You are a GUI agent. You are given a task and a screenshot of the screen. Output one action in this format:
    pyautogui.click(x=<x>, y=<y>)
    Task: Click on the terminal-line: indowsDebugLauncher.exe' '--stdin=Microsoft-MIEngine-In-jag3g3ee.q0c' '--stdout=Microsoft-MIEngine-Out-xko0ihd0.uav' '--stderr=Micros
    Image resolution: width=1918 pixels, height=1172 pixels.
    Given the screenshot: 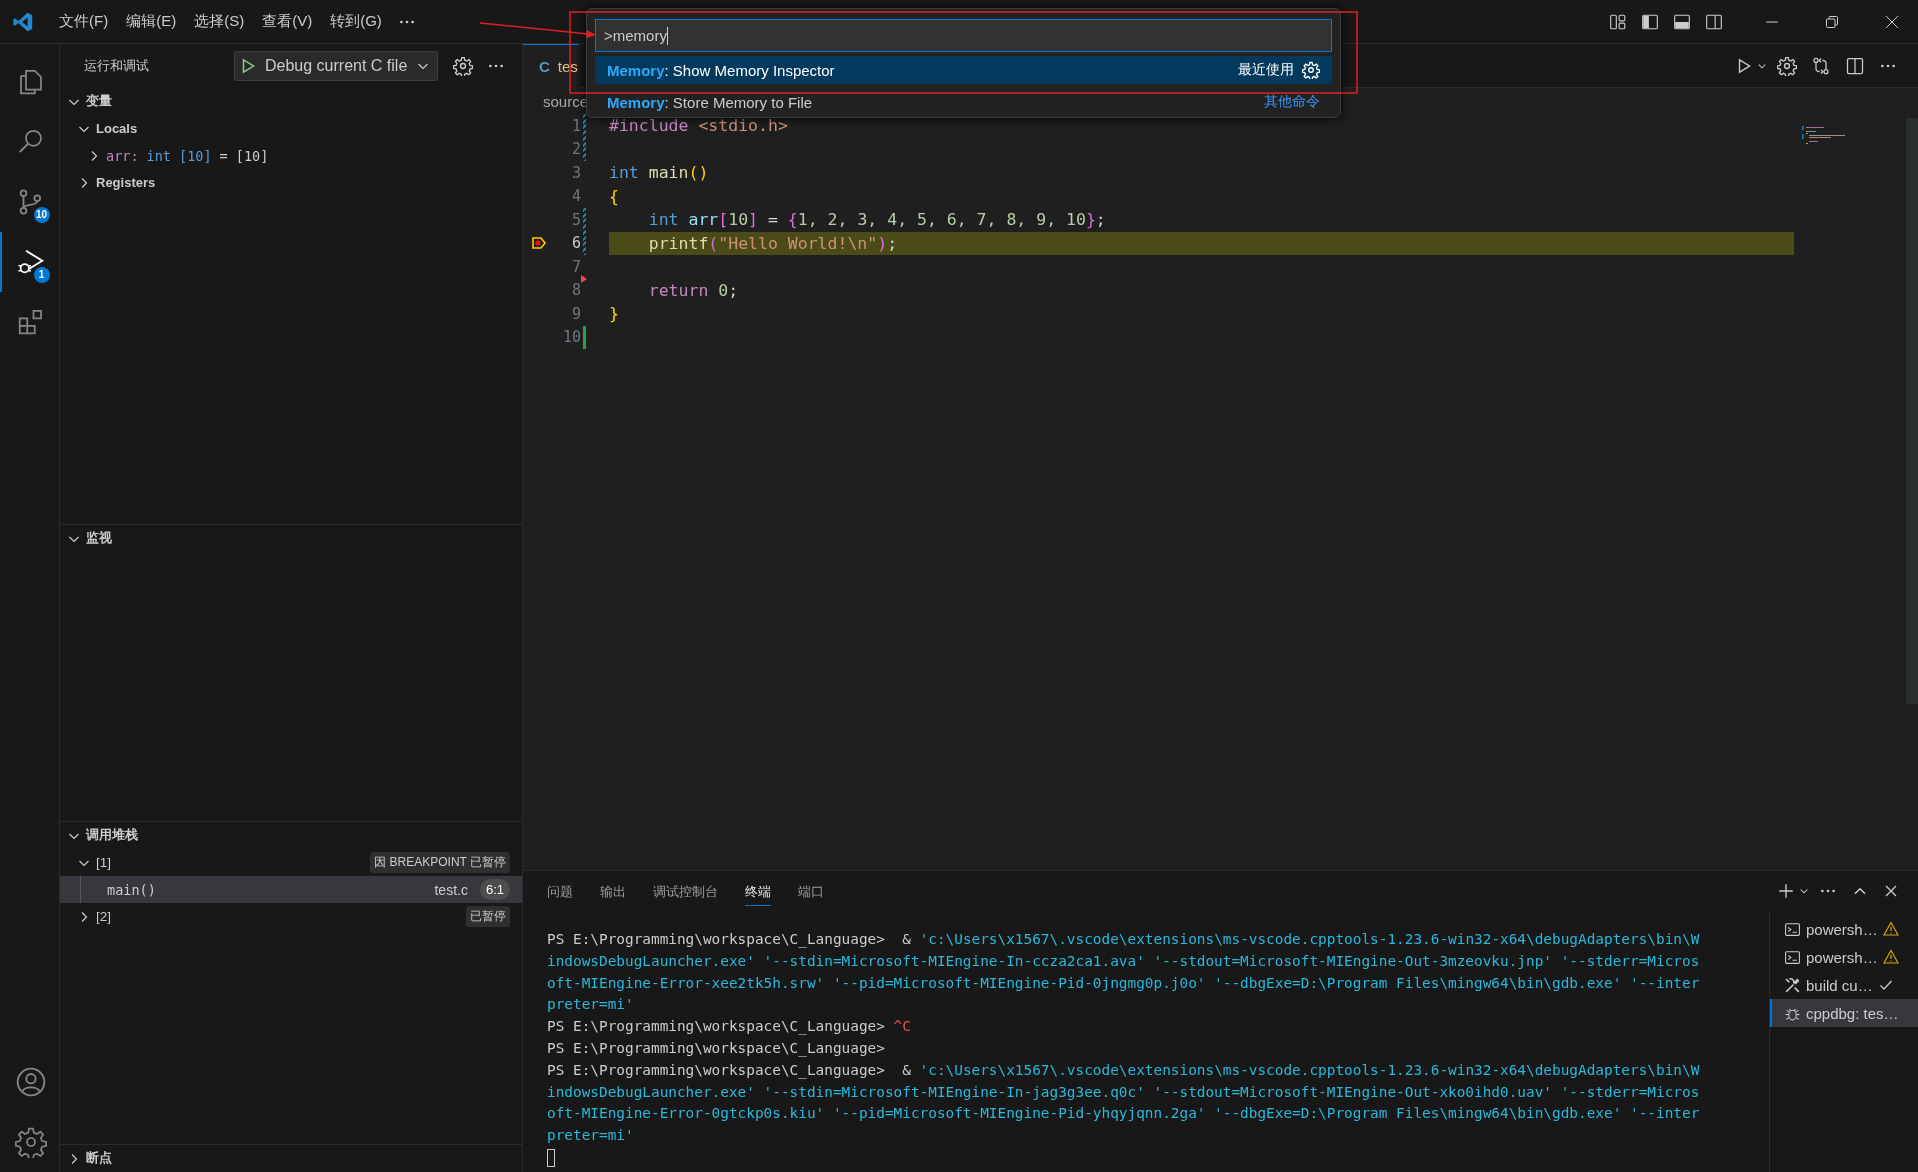 What is the action you would take?
    pyautogui.click(x=1124, y=1092)
    